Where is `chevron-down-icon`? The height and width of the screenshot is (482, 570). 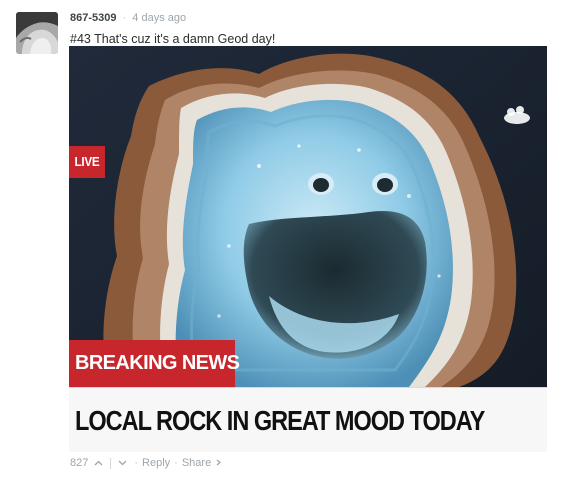
chevron-down-icon is located at coordinates (122, 463).